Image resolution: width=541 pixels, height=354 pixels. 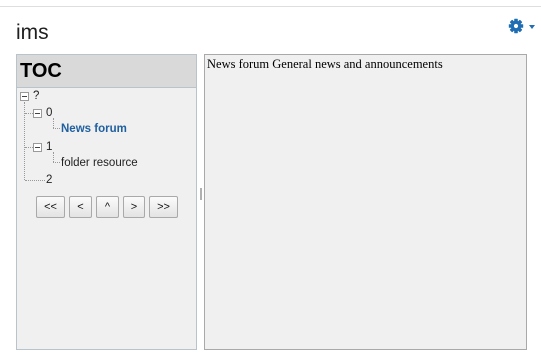 I want to click on top-divider, so click(x=270, y=6).